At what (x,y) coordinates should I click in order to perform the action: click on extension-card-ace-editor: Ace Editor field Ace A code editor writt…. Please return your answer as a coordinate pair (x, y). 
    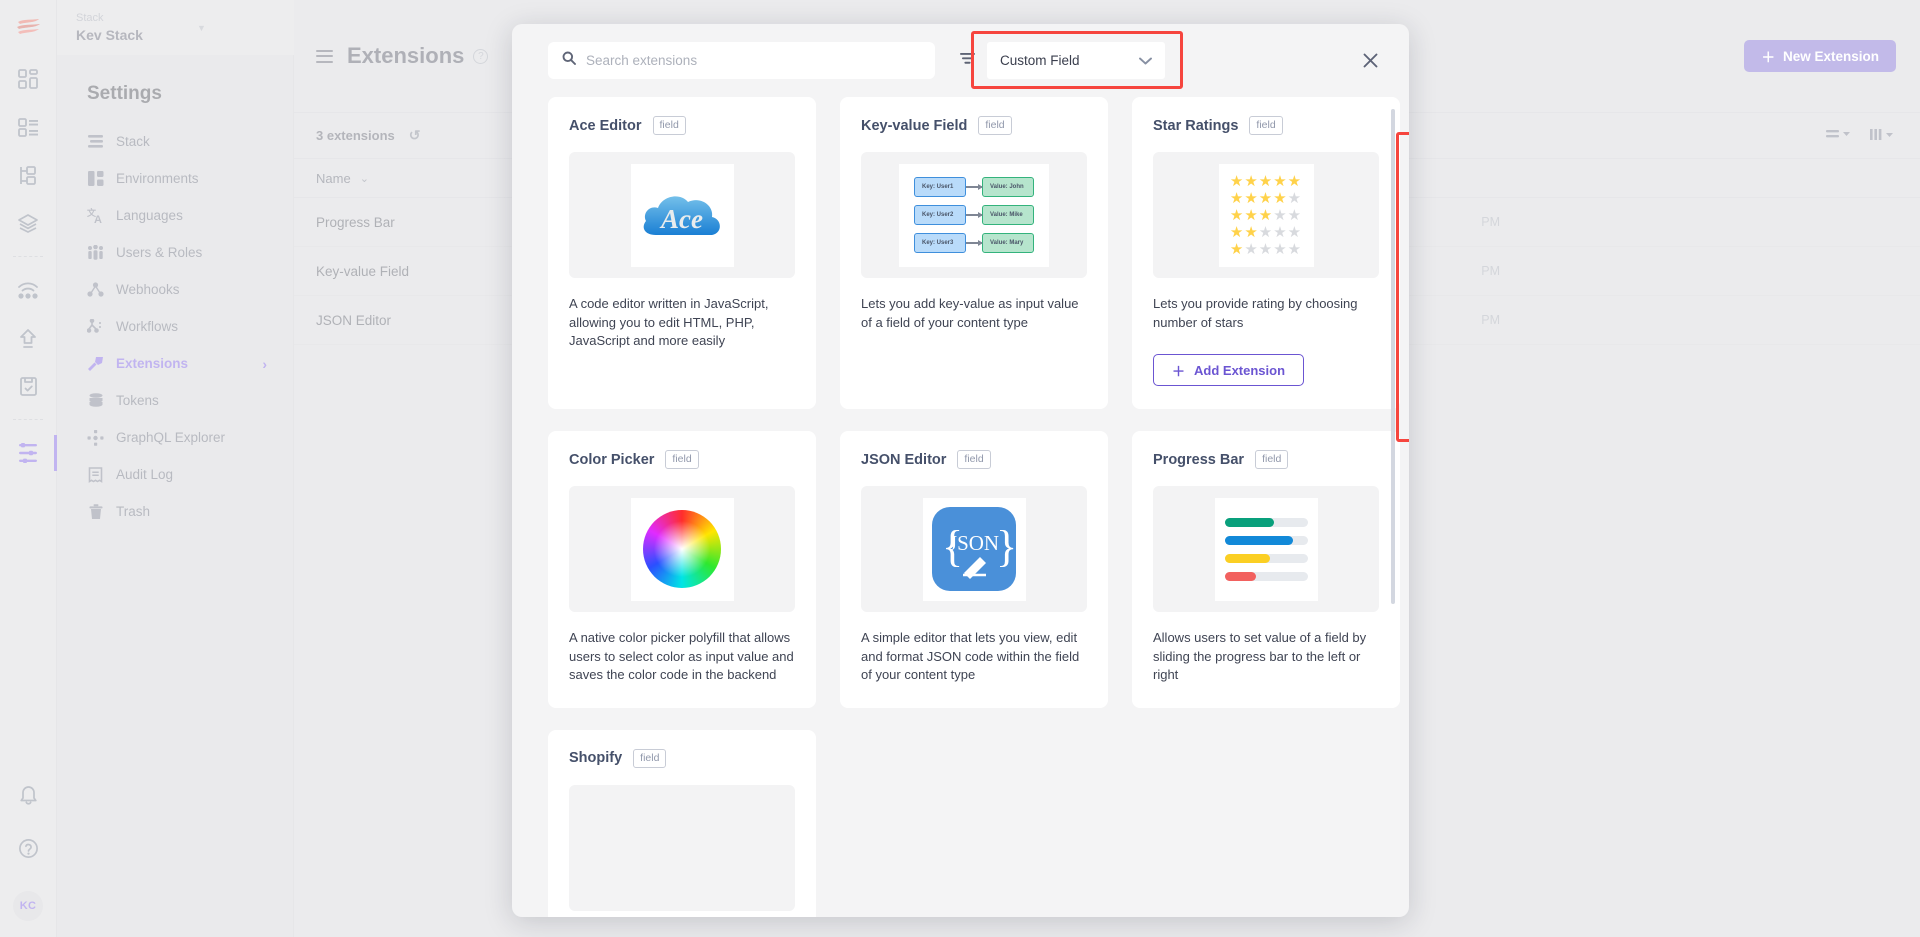
    Looking at the image, I should click on (682, 253).